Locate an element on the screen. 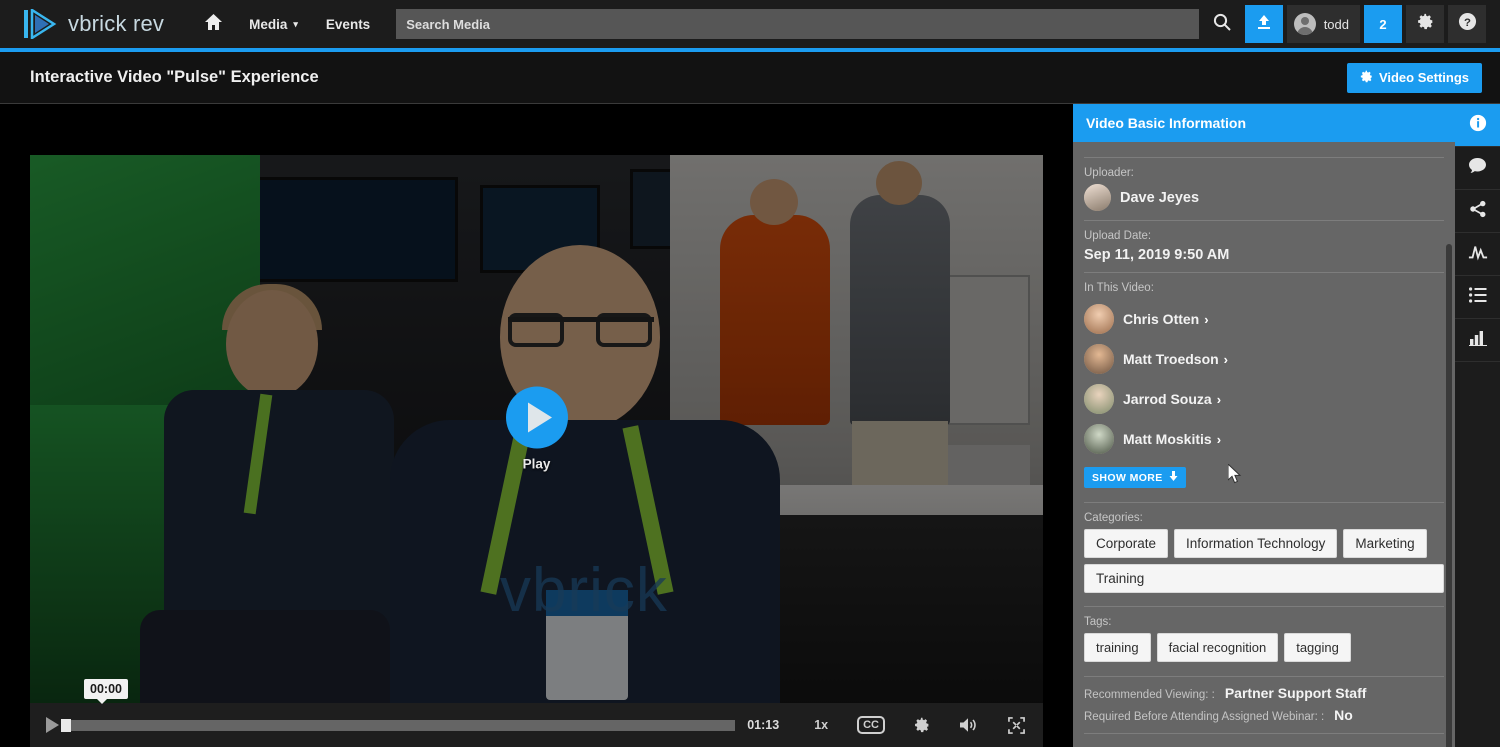  play-icon is located at coordinates (536, 417).